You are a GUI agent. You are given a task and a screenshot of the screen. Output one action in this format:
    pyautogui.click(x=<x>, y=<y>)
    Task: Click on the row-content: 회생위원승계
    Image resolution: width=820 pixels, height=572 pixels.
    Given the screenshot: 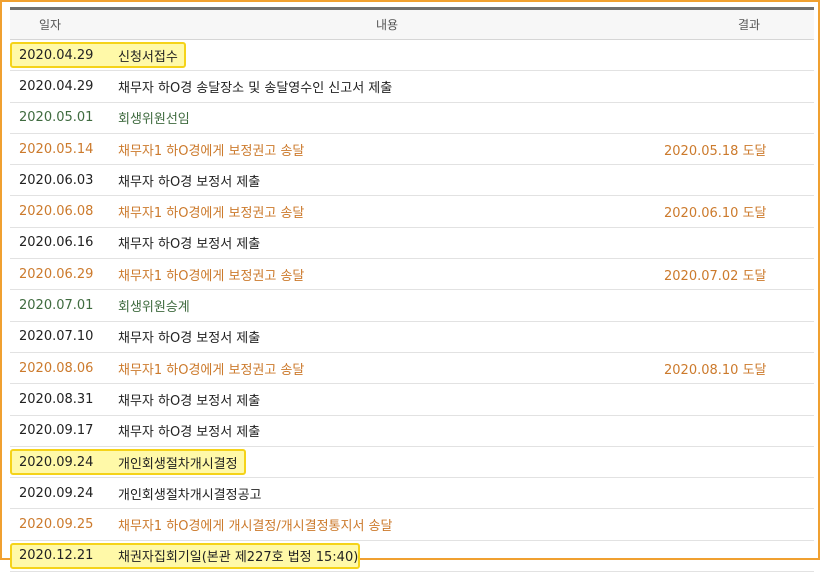 What is the action you would take?
    pyautogui.click(x=154, y=308)
    